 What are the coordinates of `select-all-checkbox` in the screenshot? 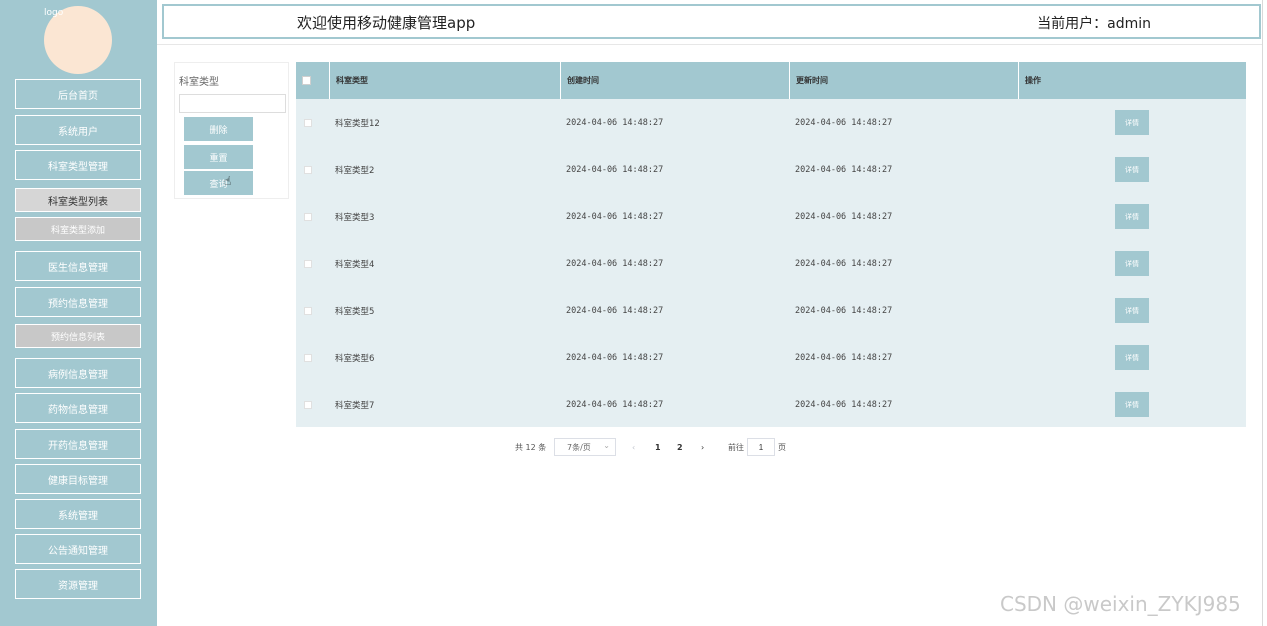 It's located at (306, 80).